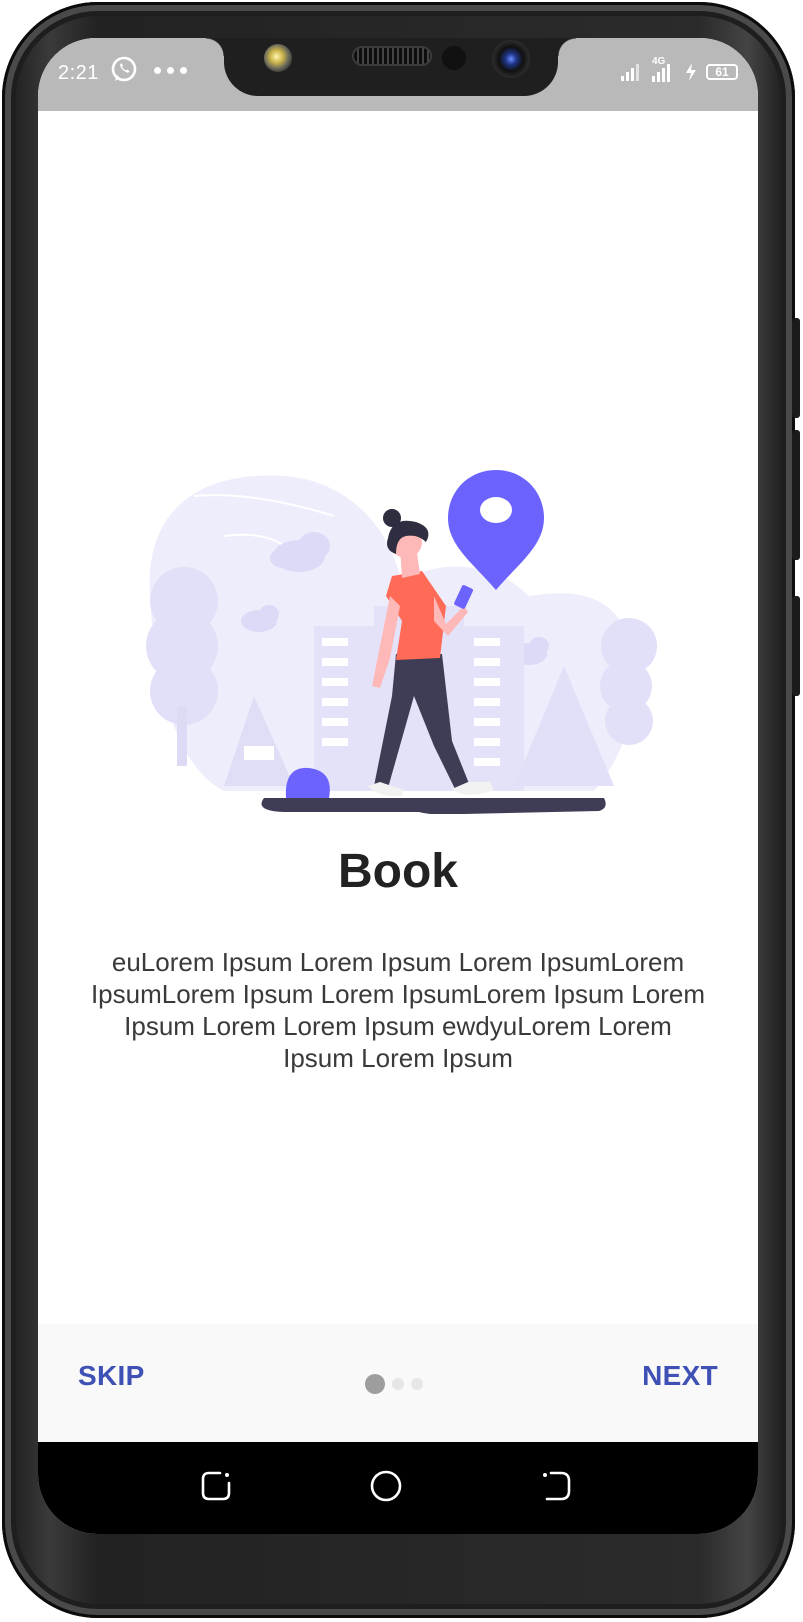 The image size is (803, 1622). What do you see at coordinates (398, 871) in the screenshot?
I see `onboarding-title: Book` at bounding box center [398, 871].